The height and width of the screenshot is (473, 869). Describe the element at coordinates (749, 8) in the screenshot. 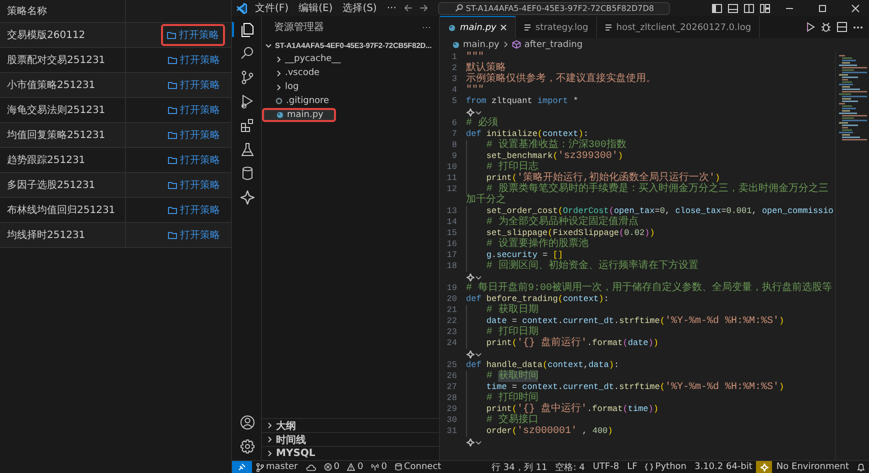

I see `split-layout-icon` at that location.